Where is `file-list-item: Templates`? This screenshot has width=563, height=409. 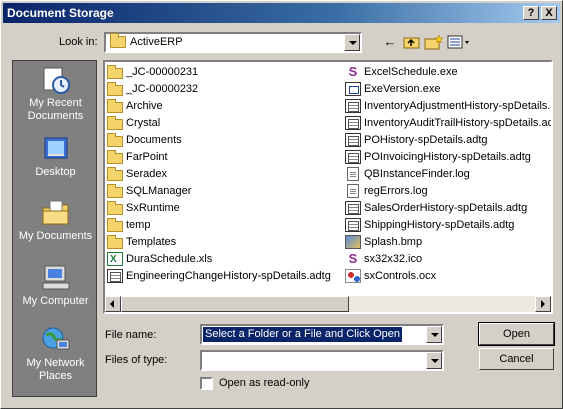 file-list-item: Templates is located at coordinates (141, 242).